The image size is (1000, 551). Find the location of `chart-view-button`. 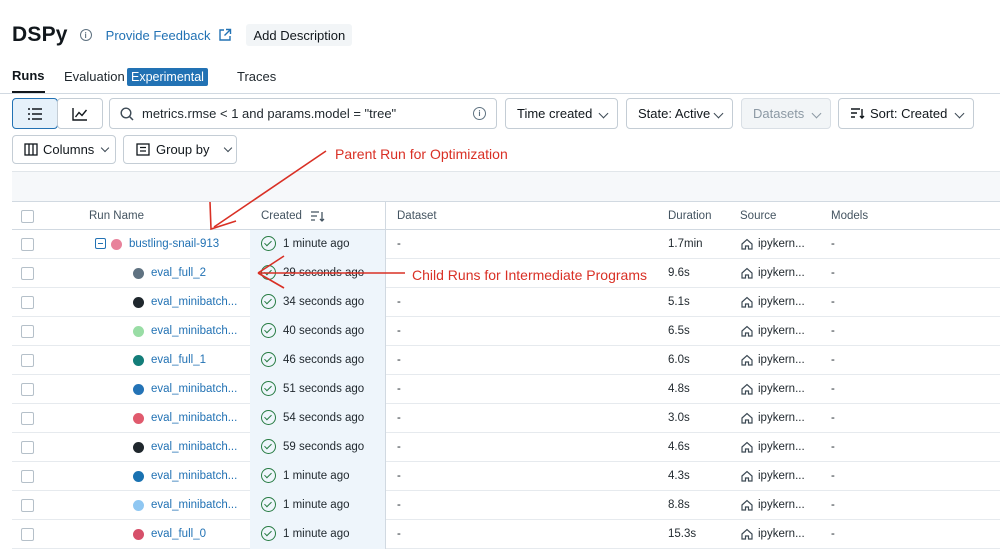

chart-view-button is located at coordinates (80, 113).